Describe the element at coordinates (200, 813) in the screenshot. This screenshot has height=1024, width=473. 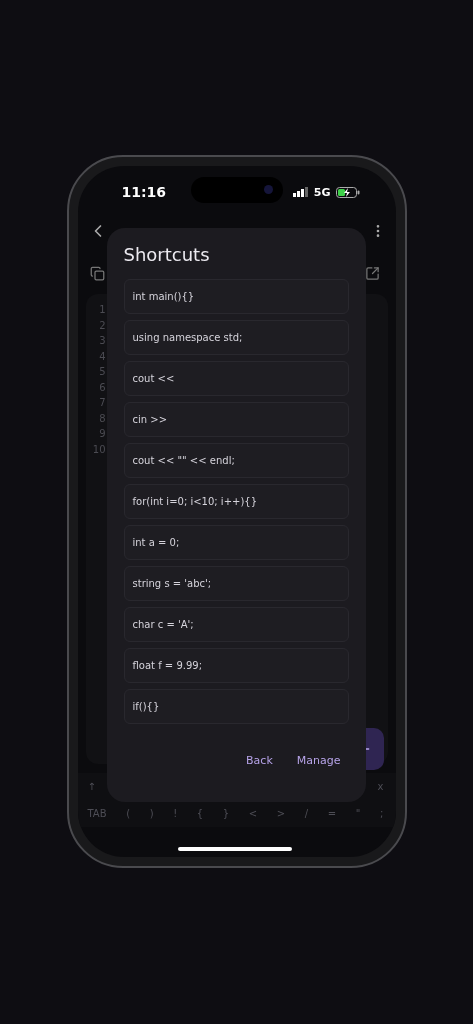
I see `keyboard-key: {` at that location.